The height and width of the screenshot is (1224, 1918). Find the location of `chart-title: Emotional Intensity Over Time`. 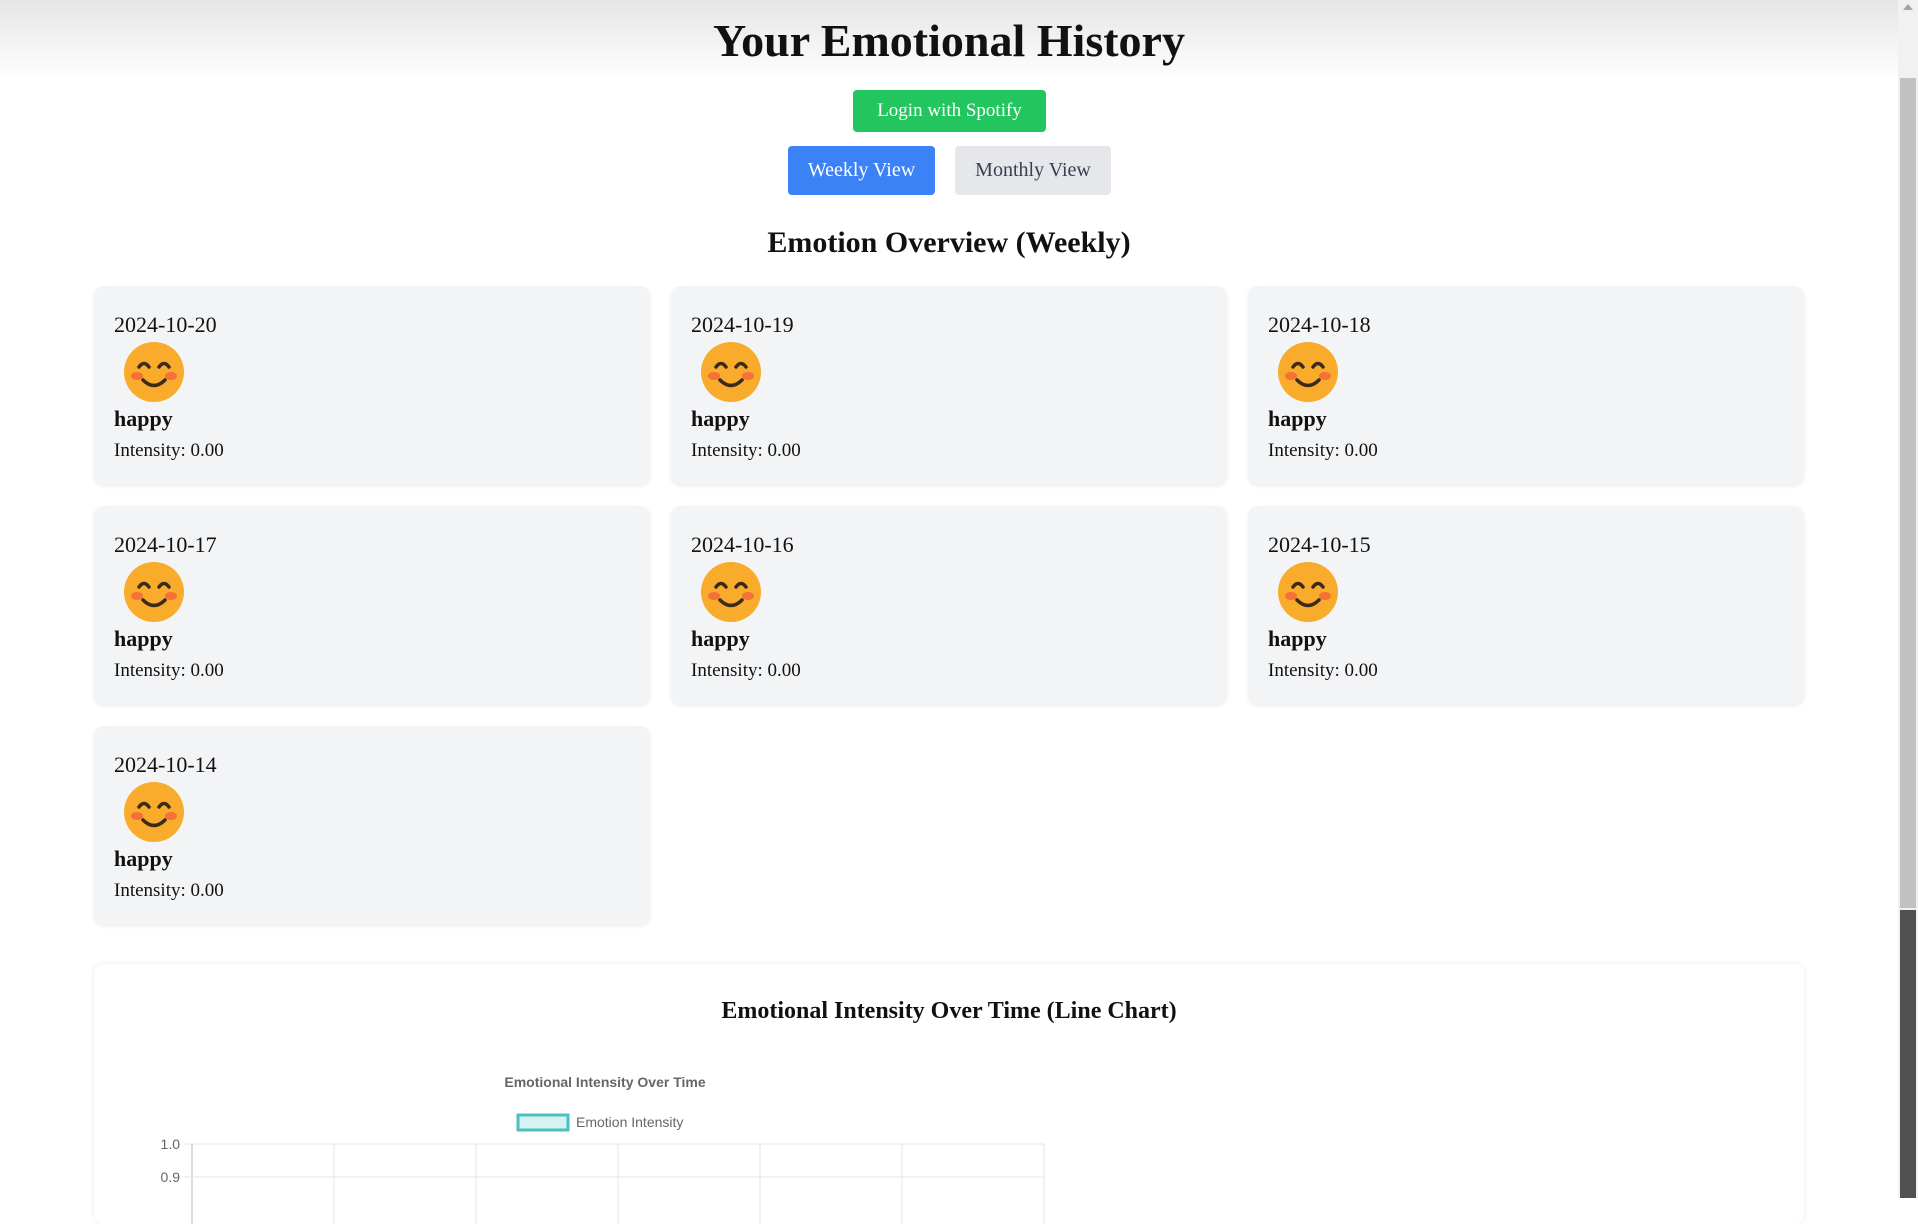

chart-title: Emotional Intensity Over Time is located at coordinates (604, 1082).